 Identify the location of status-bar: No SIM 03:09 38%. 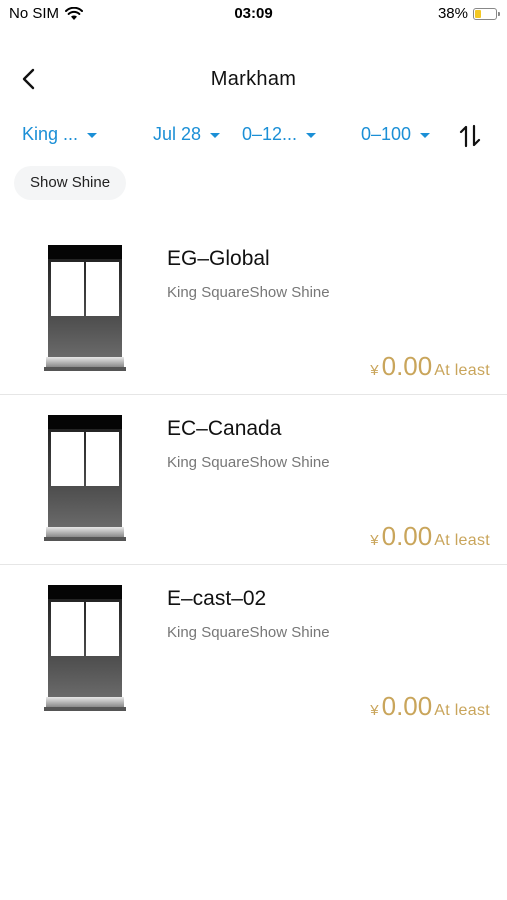
(253, 15).